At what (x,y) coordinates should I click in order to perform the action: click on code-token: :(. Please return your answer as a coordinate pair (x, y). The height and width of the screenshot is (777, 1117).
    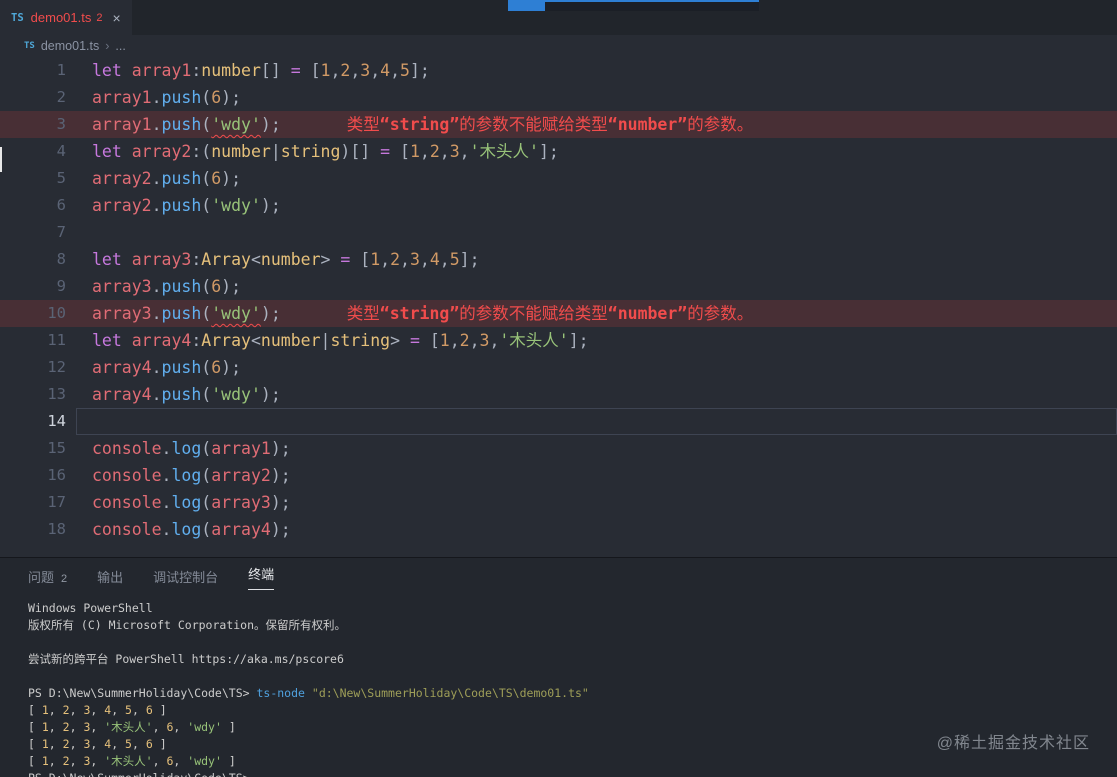
    Looking at the image, I should click on (201, 151).